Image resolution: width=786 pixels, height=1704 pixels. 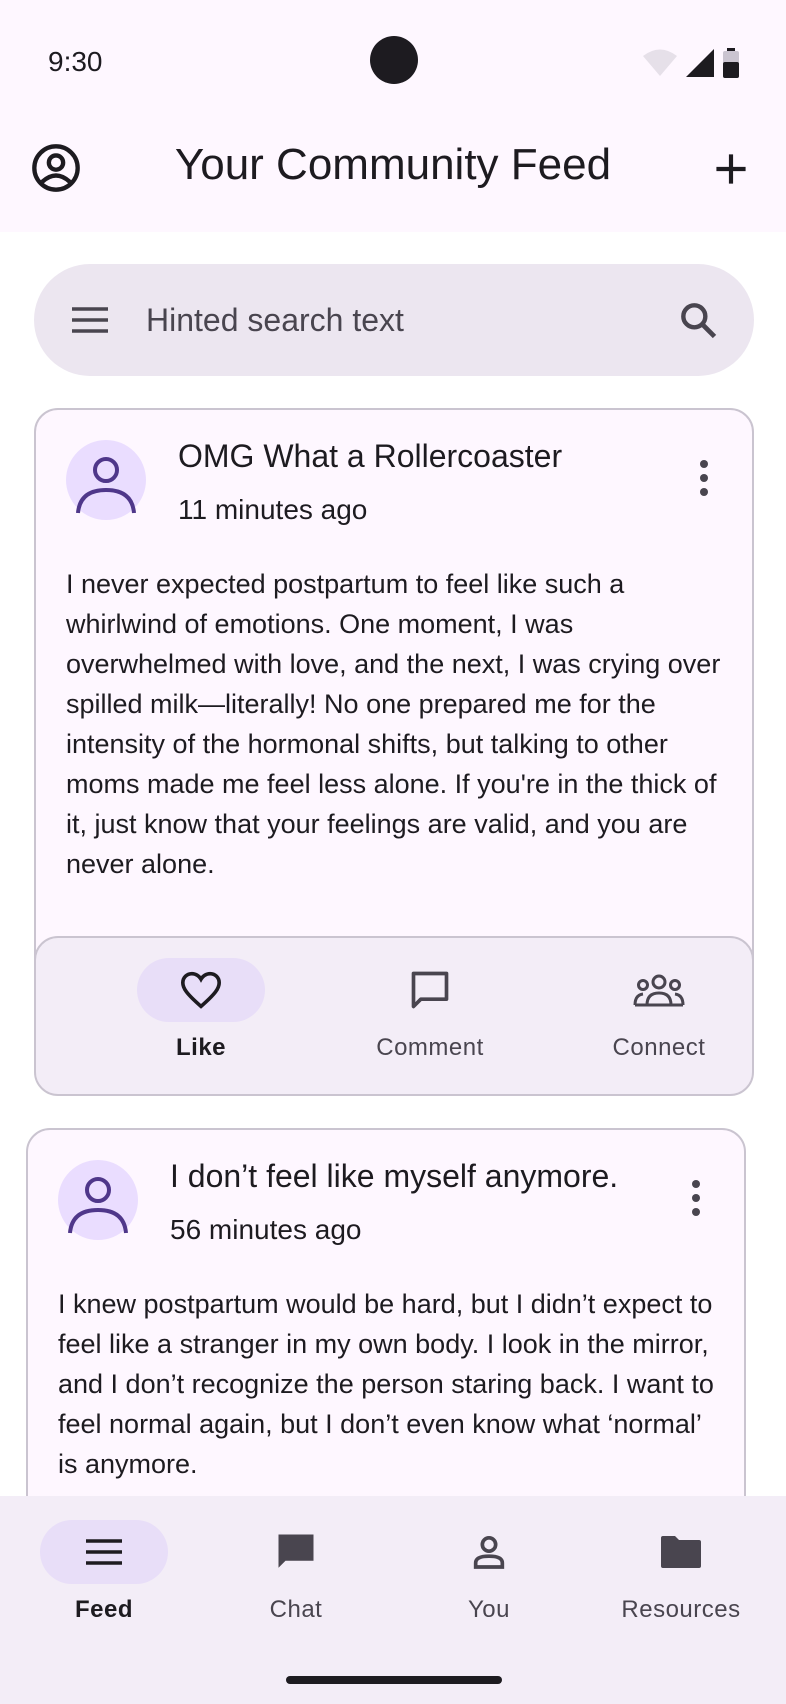 I want to click on folder-icon, so click(x=681, y=1552).